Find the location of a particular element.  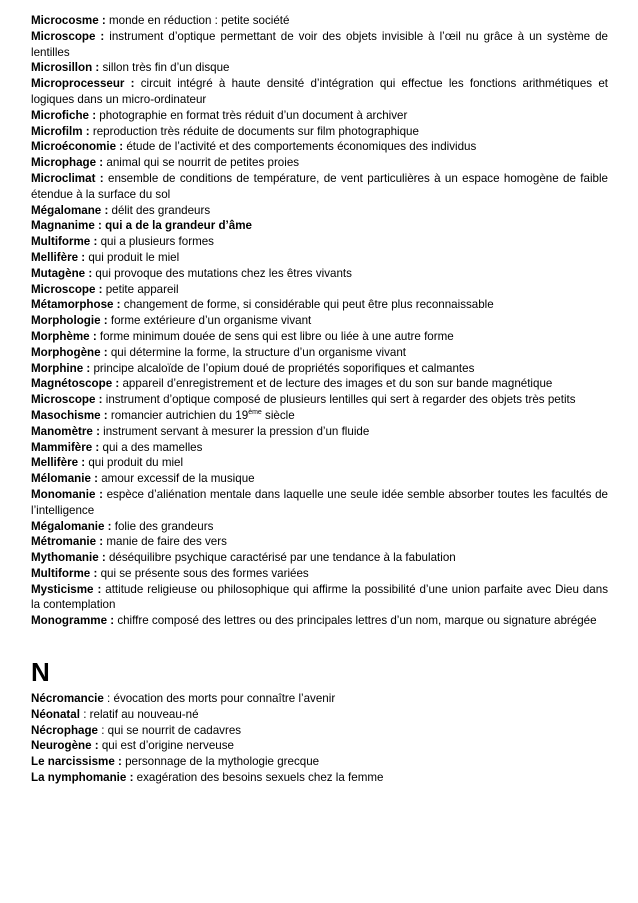

entry-definition: qui a des mamelles is located at coordinates (151, 447).